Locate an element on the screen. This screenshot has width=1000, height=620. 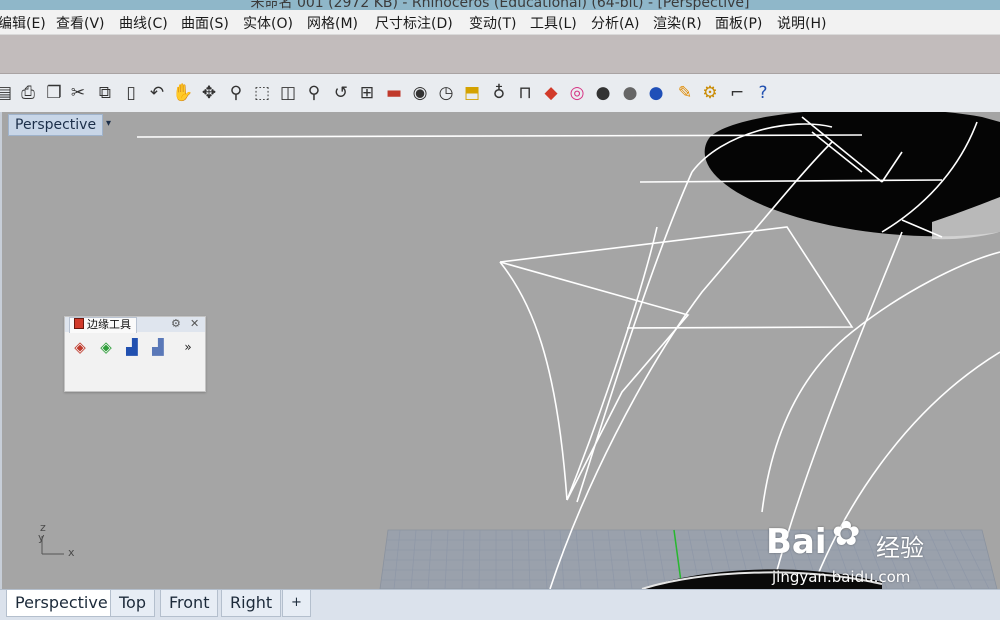
menu-transform: 变动(T) is located at coordinates (492, 23).